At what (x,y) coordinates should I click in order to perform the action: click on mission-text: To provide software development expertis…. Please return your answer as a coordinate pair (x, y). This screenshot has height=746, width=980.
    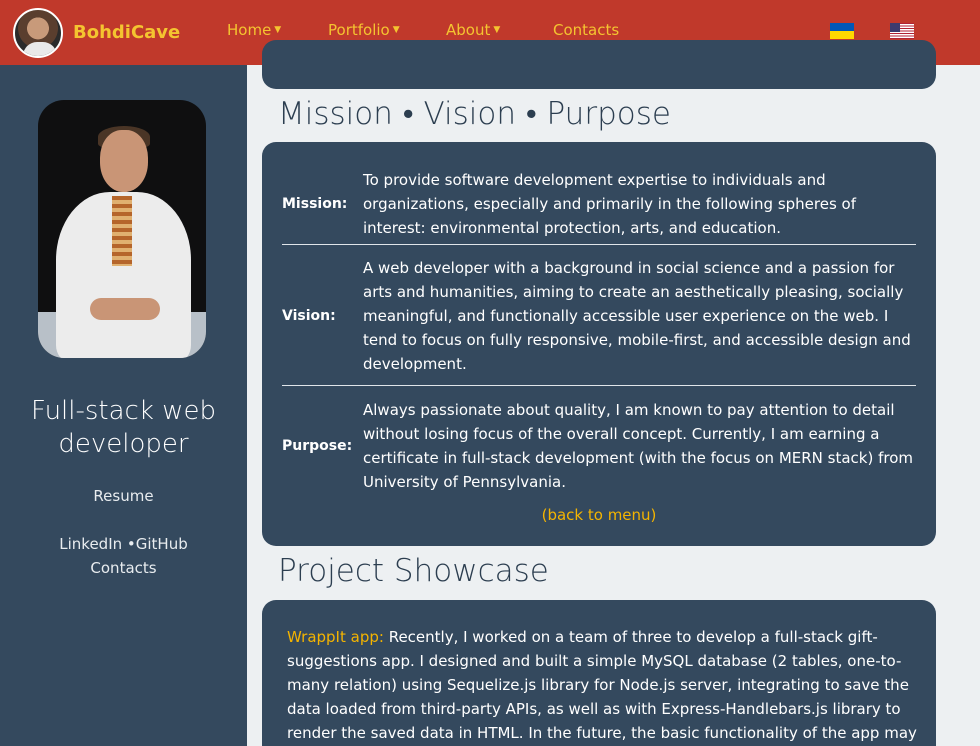
    Looking at the image, I should click on (610, 204).